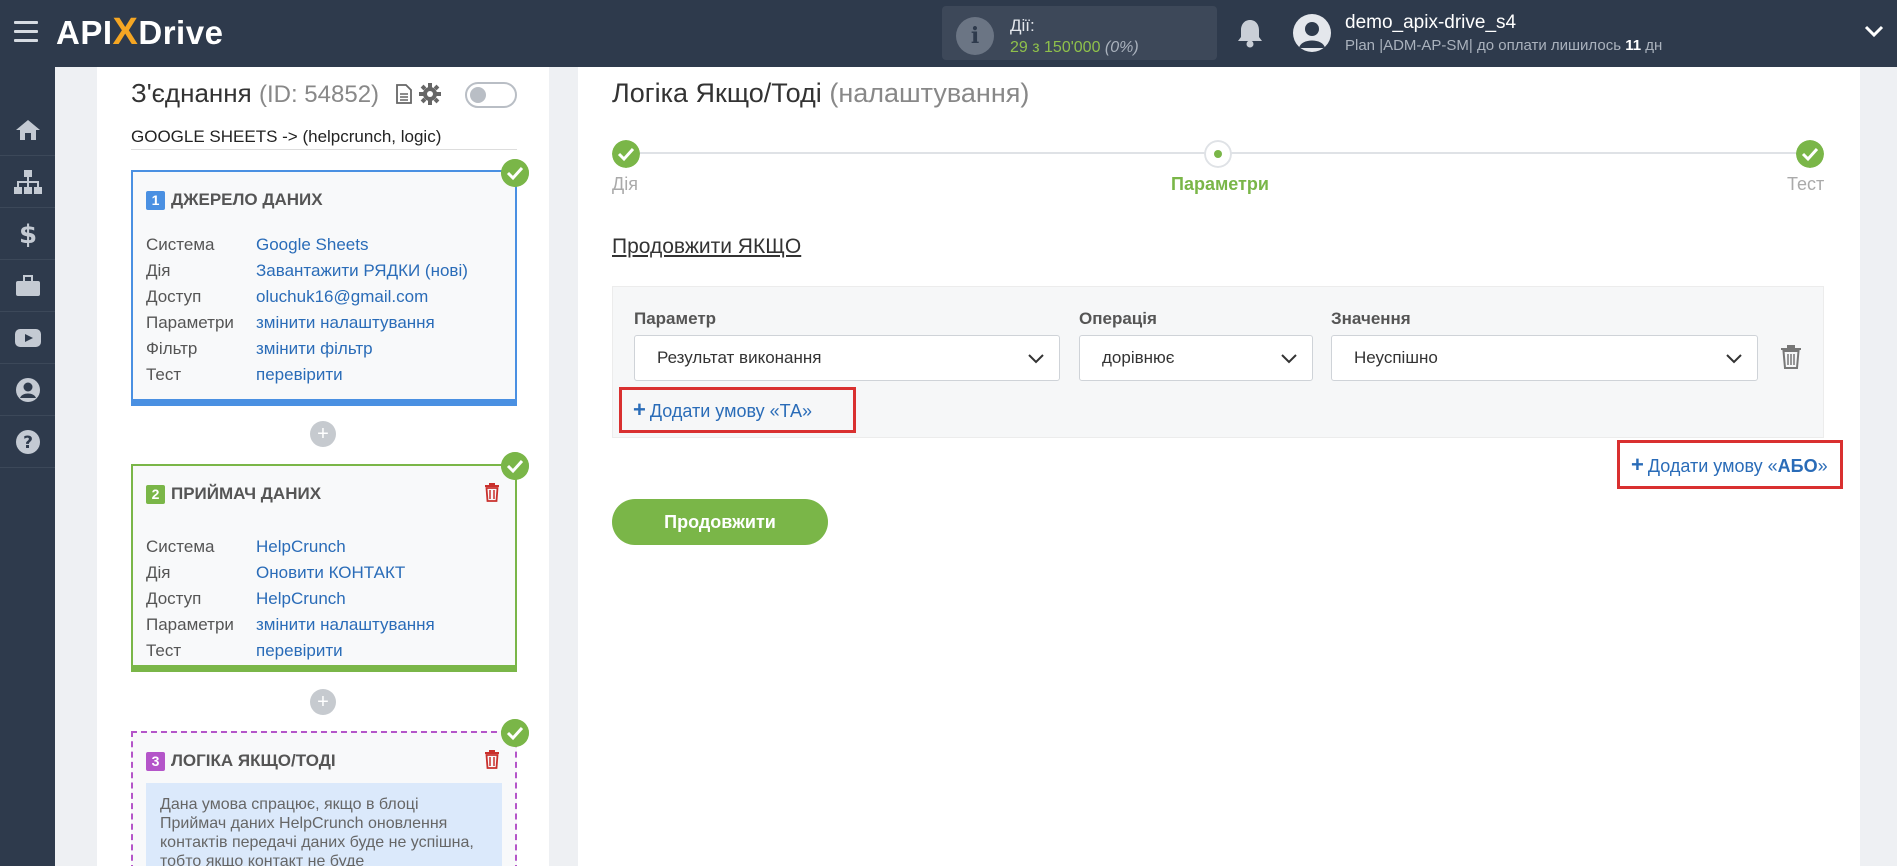 This screenshot has width=1897, height=866. I want to click on actions-label: Дії:, so click(1022, 25).